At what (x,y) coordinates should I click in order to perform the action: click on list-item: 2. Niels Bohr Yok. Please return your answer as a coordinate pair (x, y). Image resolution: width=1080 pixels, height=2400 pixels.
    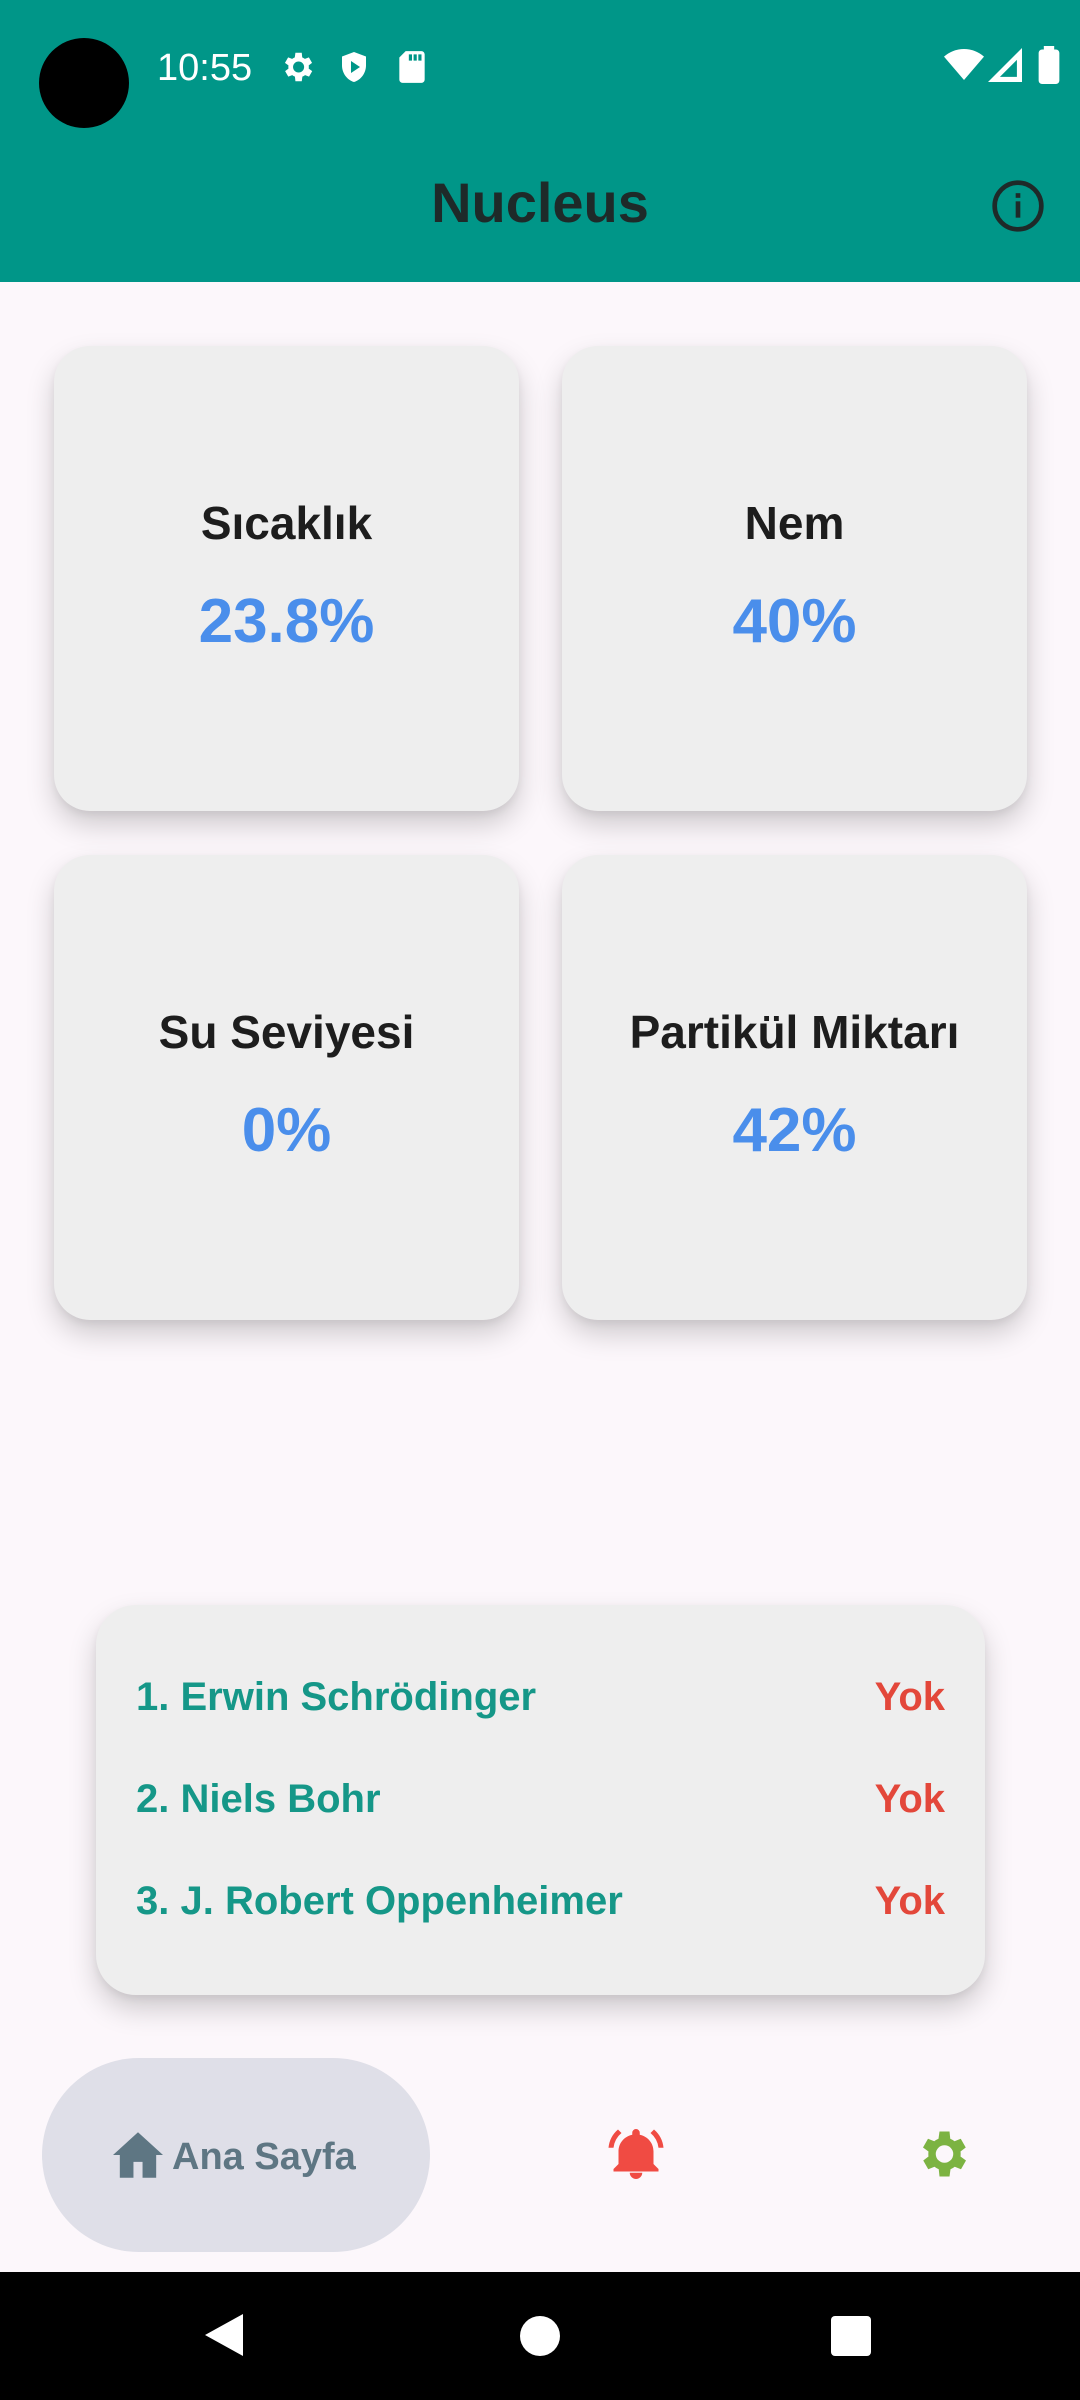
    Looking at the image, I should click on (540, 1807).